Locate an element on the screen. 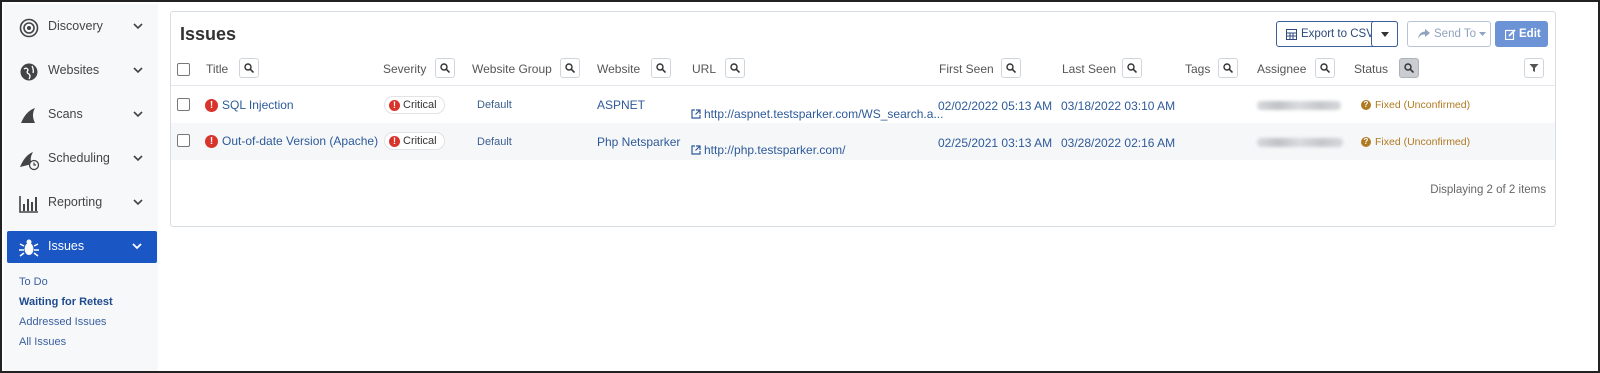 The height and width of the screenshot is (373, 1600). sidebar-item-discovery: Discovery is located at coordinates (81, 27).